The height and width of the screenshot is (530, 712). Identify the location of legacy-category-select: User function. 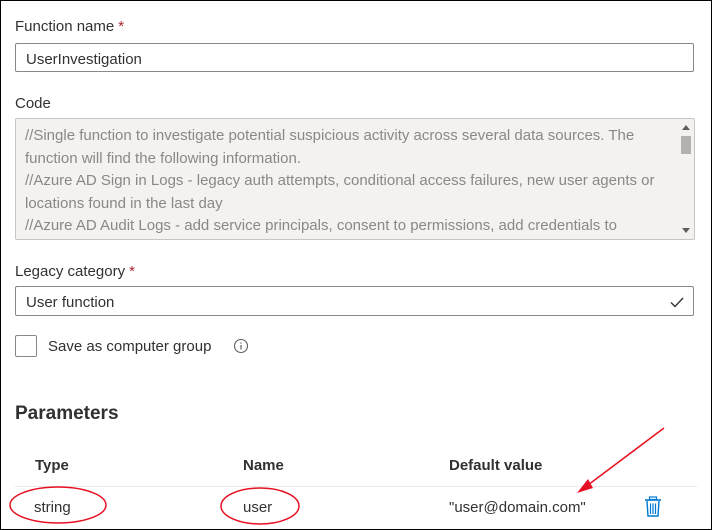
(354, 301).